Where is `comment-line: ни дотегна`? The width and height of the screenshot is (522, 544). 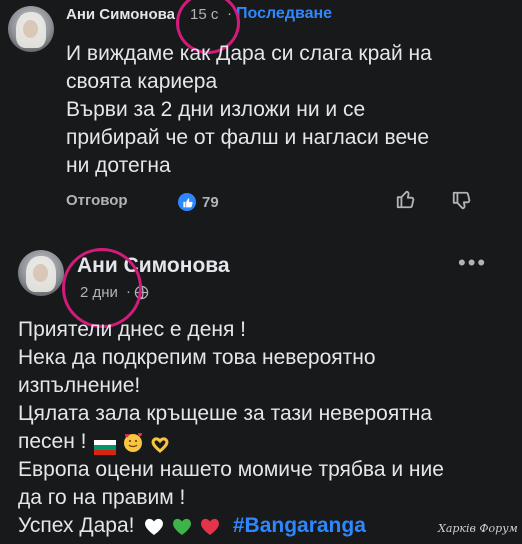 comment-line: ни дотегна is located at coordinates (118, 165).